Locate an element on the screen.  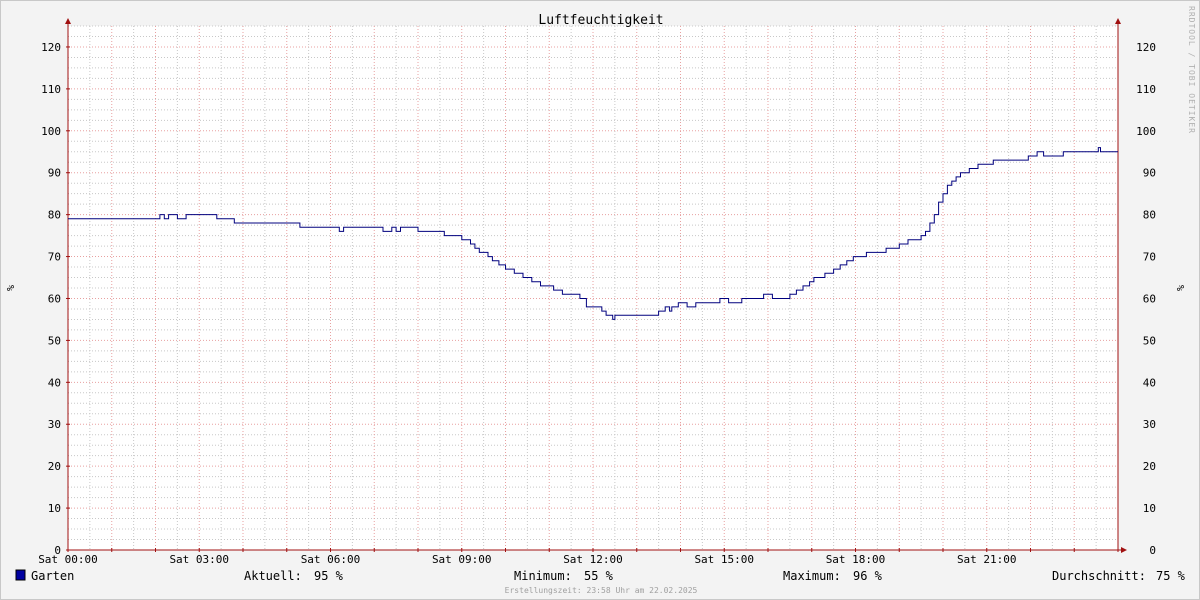
y-tick-label-left: 10 is located at coordinates (54, 508).